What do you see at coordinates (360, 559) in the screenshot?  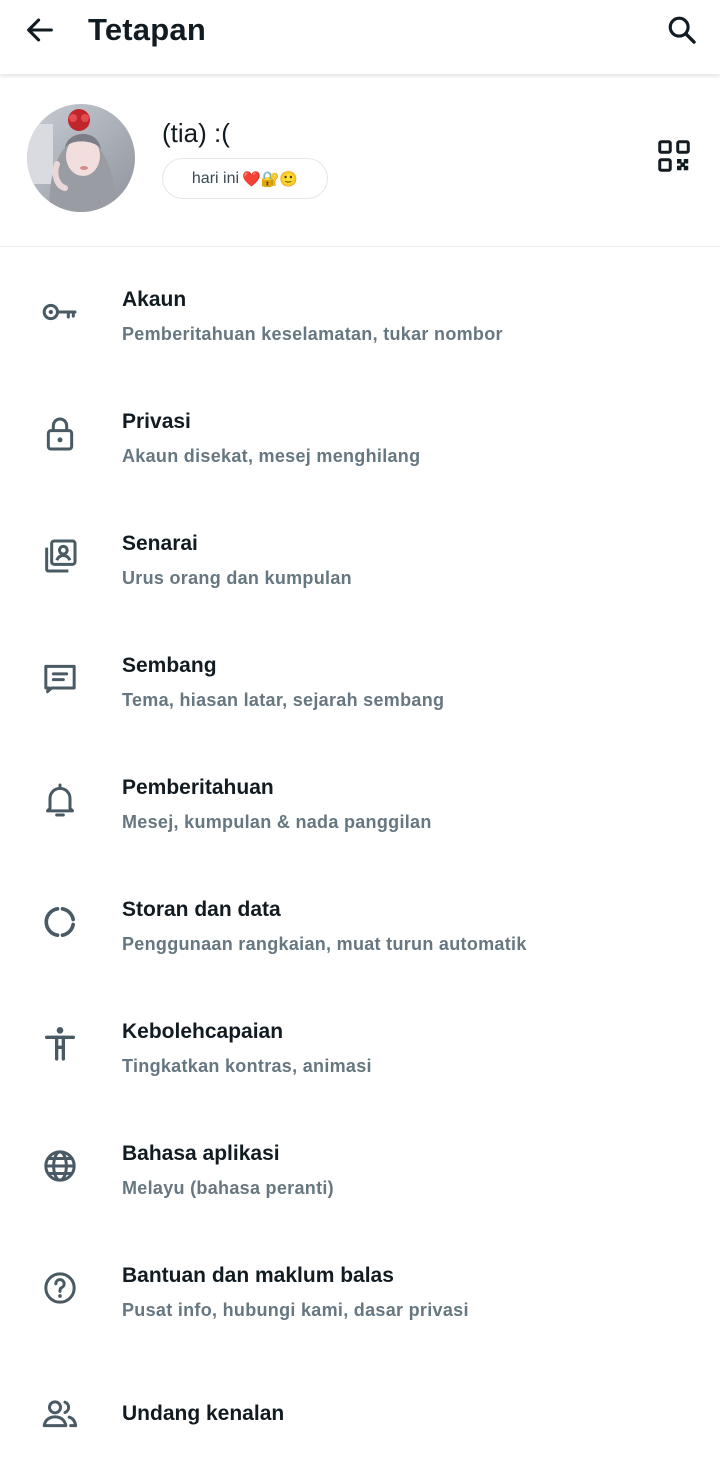 I see `setting-senarai: Senarai Urus orang dan kumpulan` at bounding box center [360, 559].